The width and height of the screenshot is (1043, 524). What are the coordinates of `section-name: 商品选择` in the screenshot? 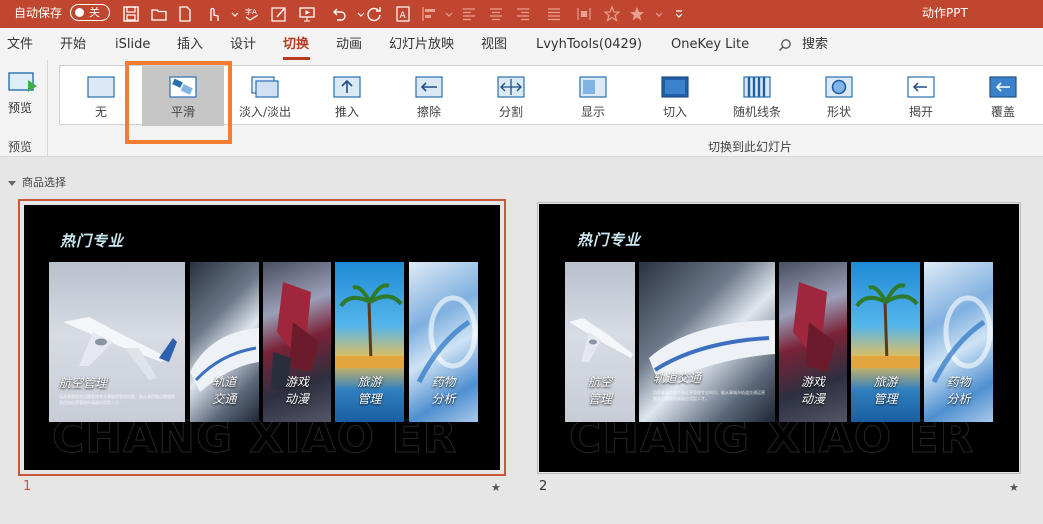 It's located at (44, 182).